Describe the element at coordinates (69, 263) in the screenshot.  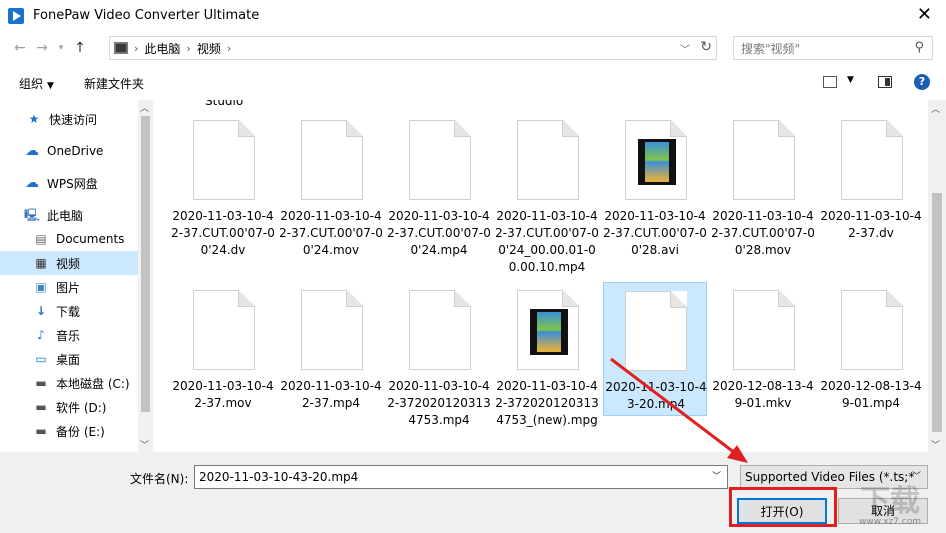
I see `sidebar-item-videos: ▦ 视频` at that location.